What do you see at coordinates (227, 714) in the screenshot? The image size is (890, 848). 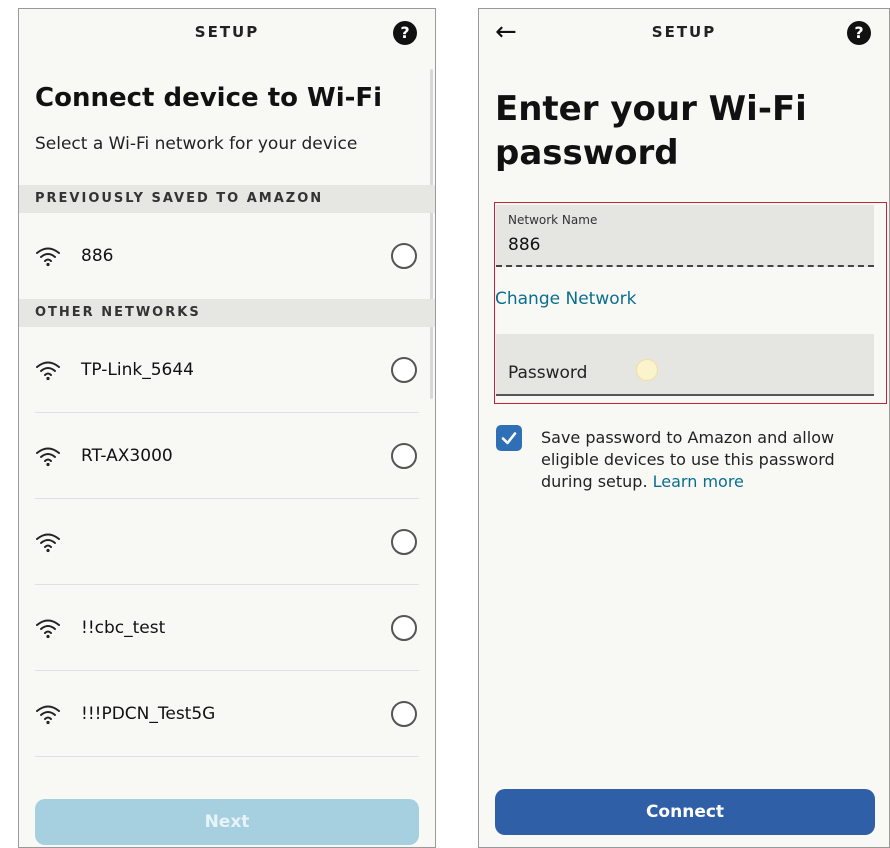 I see `network-row: !!!PDCN_Test5G` at bounding box center [227, 714].